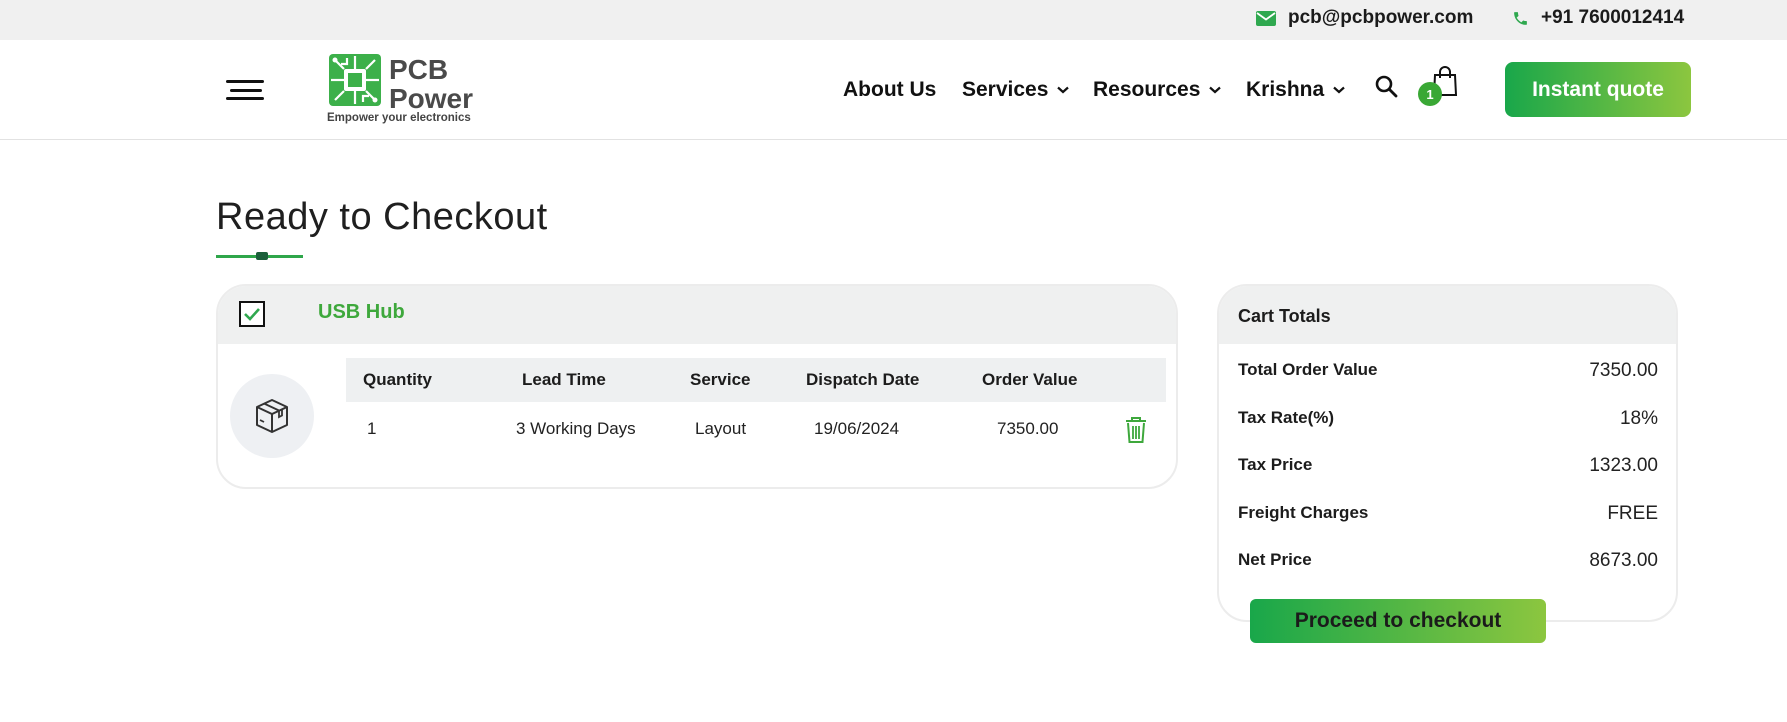 The height and width of the screenshot is (722, 1787). Describe the element at coordinates (1623, 370) in the screenshot. I see `total-row-value: 7350.00` at that location.